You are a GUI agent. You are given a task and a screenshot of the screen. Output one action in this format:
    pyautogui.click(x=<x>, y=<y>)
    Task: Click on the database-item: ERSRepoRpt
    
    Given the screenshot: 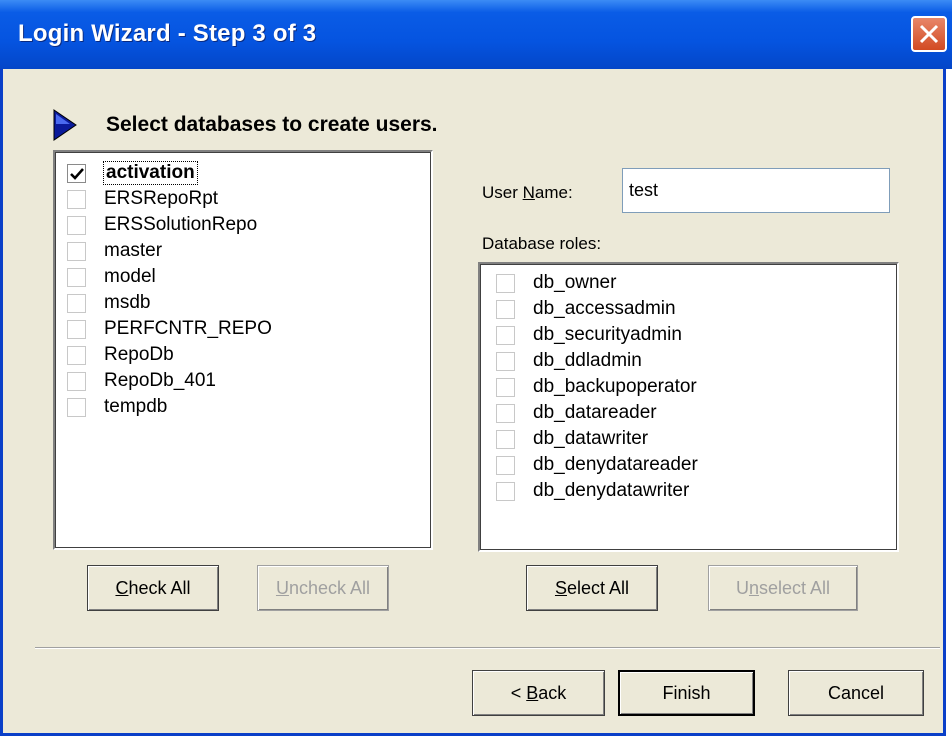 What is the action you would take?
    pyautogui.click(x=142, y=199)
    